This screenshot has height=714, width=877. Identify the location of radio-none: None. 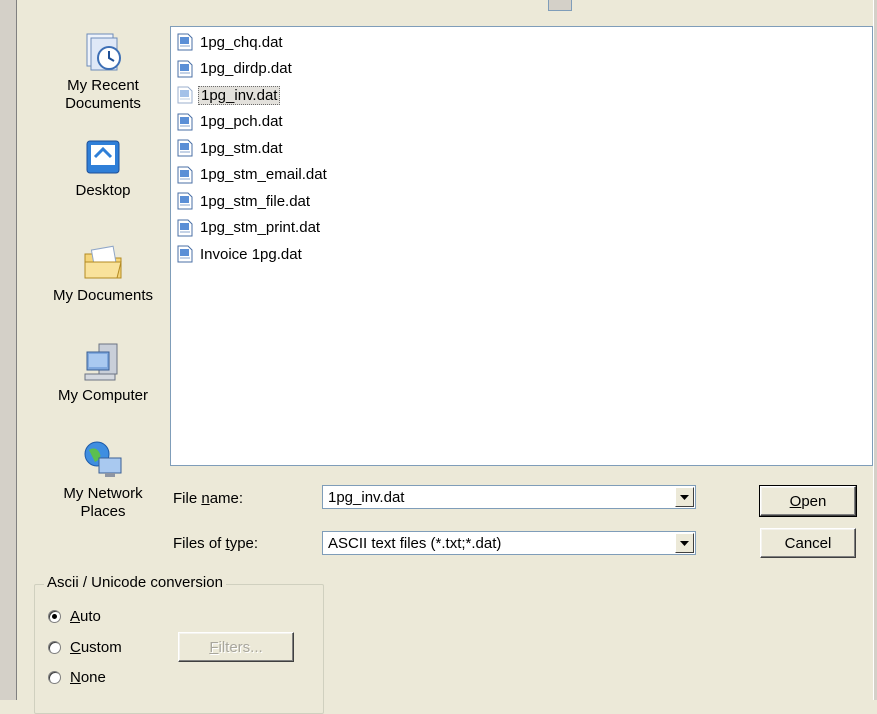
(77, 677).